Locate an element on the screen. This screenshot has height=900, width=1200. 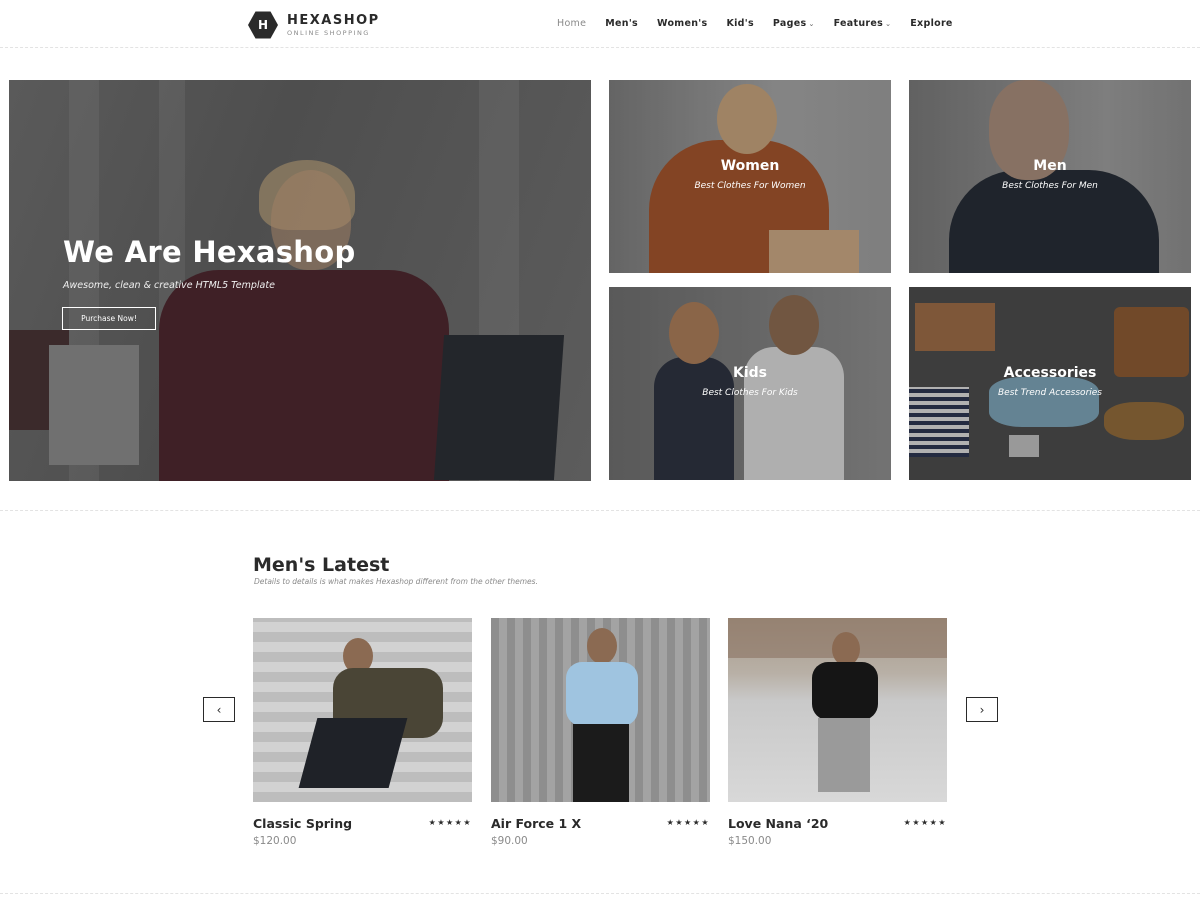
carousel-next-button: › is located at coordinates (982, 709).